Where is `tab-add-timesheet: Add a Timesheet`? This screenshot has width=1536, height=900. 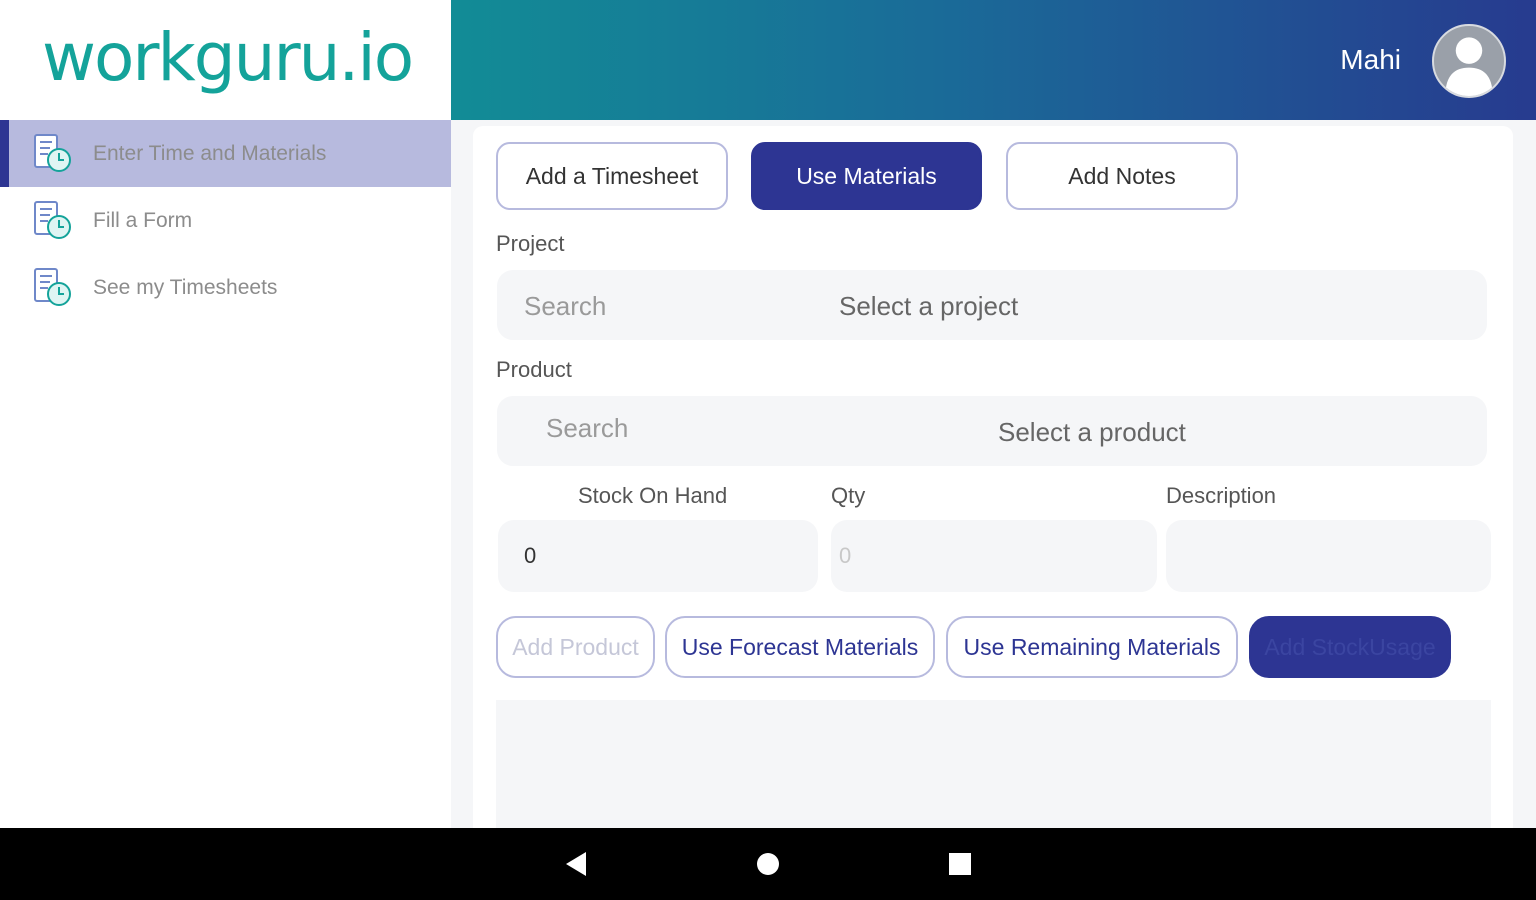
tab-add-timesheet: Add a Timesheet is located at coordinates (612, 176).